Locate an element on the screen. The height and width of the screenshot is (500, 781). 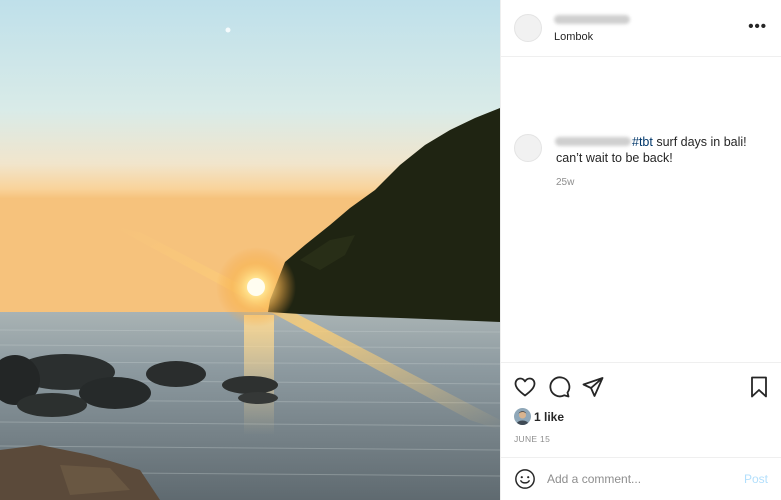
more-options-icon: ••• is located at coordinates (757, 26).